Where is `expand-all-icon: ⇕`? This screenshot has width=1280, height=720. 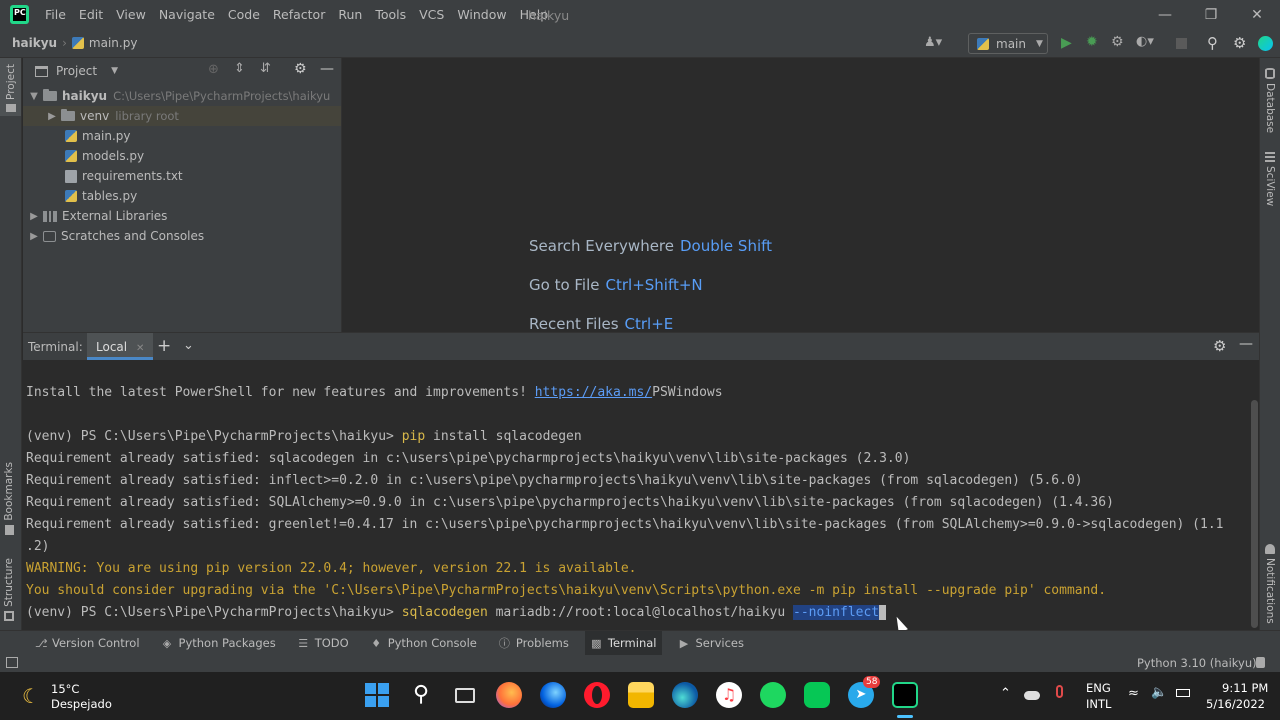
expand-all-icon: ⇕ is located at coordinates (239, 68).